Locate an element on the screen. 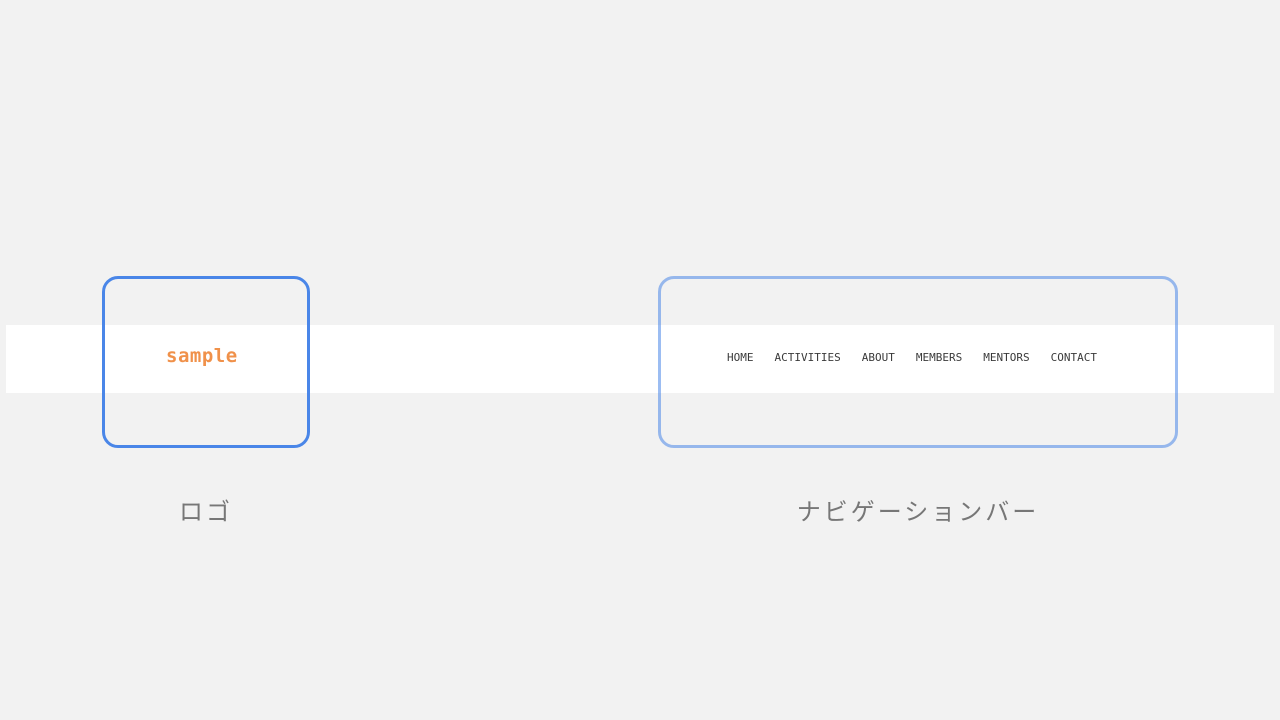 This screenshot has width=1280, height=720. navbar-callout-box is located at coordinates (918, 362).